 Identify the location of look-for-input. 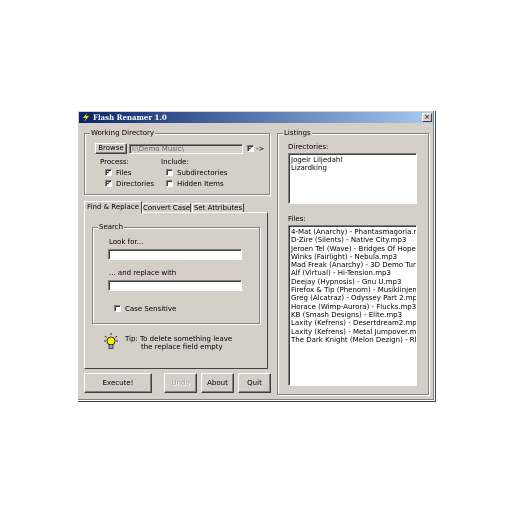
(175, 254).